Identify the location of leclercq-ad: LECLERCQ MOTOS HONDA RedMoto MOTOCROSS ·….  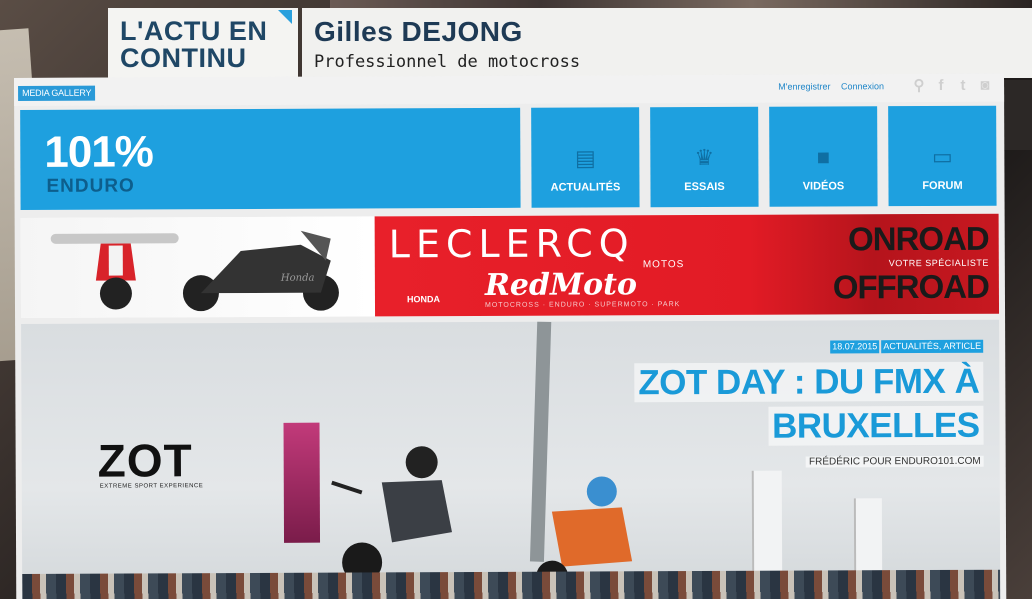
(687, 265).